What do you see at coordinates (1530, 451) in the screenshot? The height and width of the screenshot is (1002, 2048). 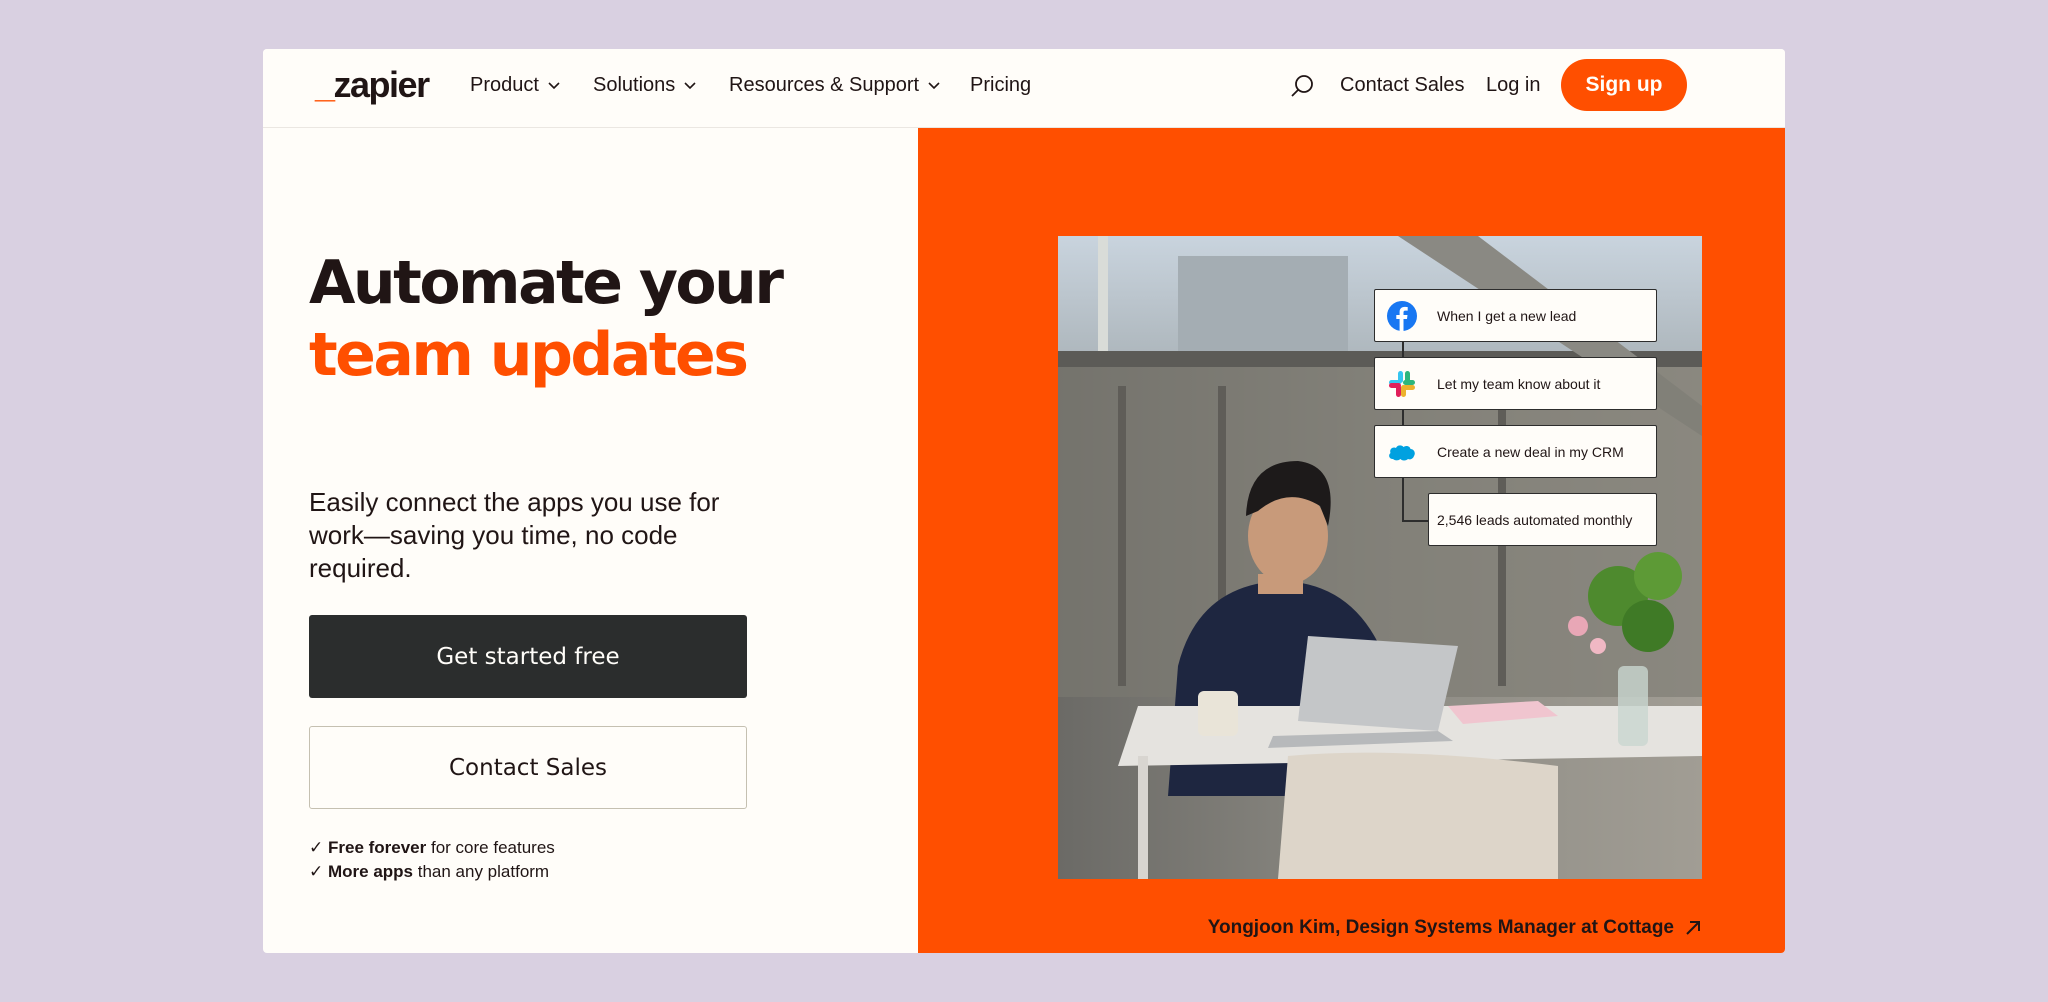 I see `workflow-step-text: Create a new deal in my CRM` at bounding box center [1530, 451].